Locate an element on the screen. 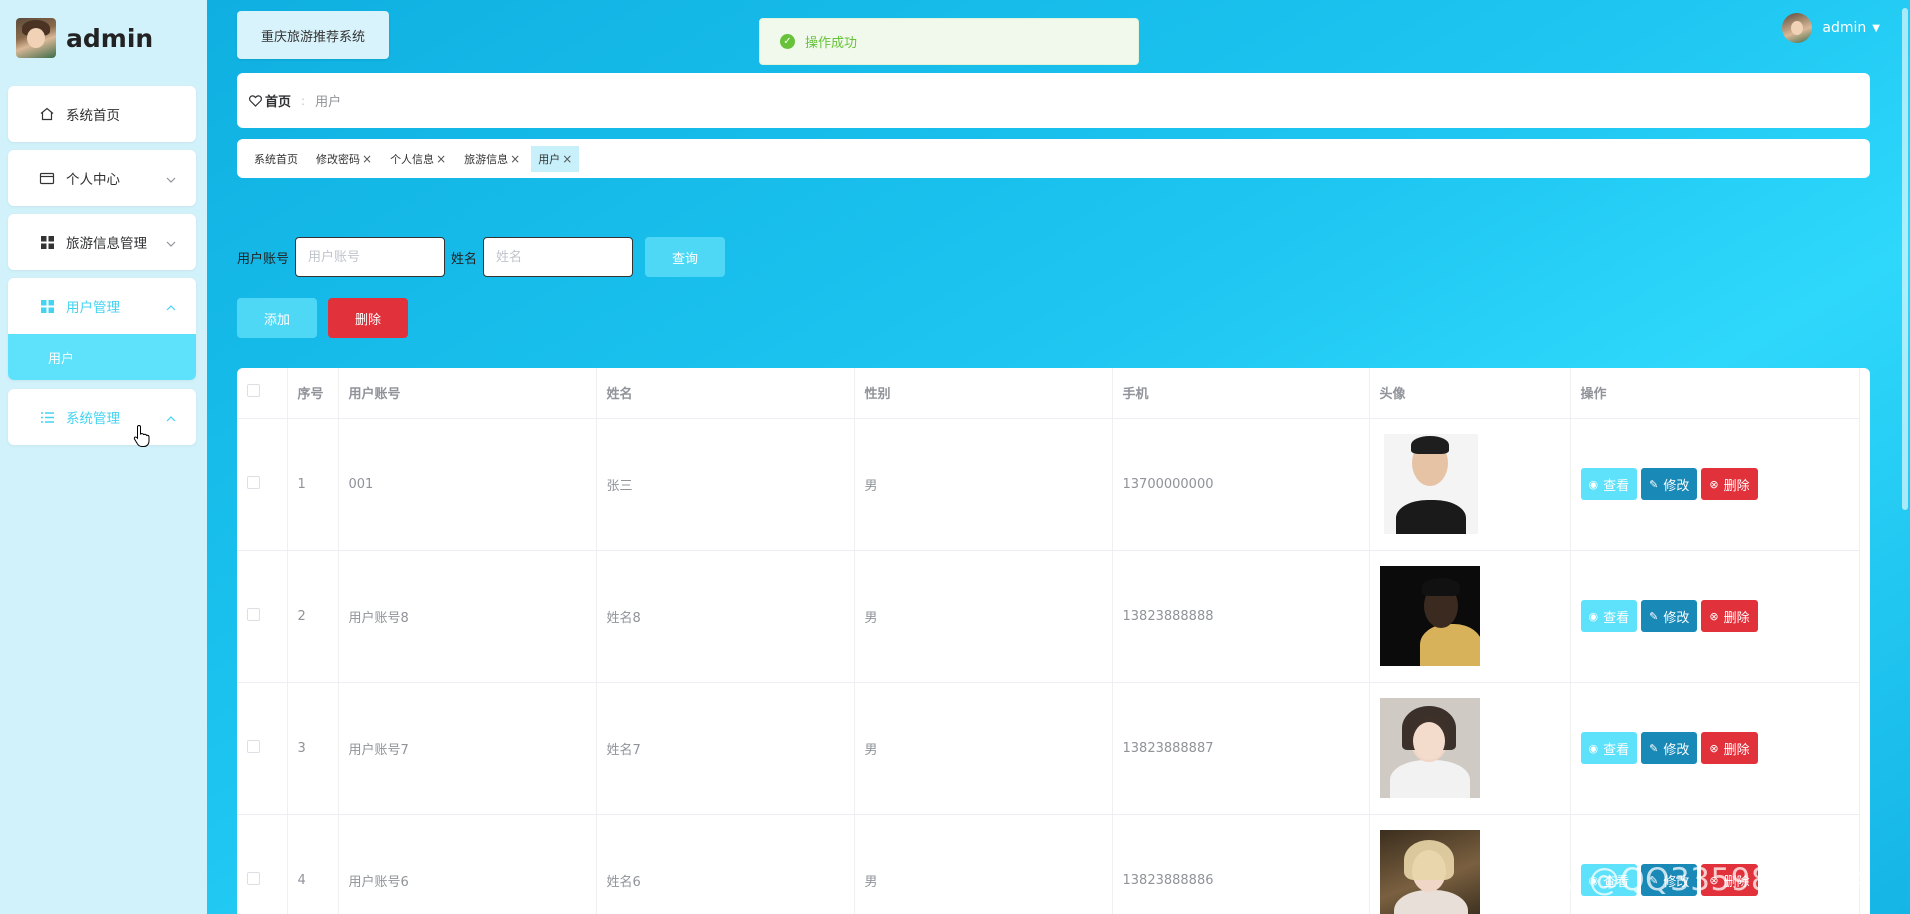 The image size is (1910, 914). list-icon is located at coordinates (47, 417).